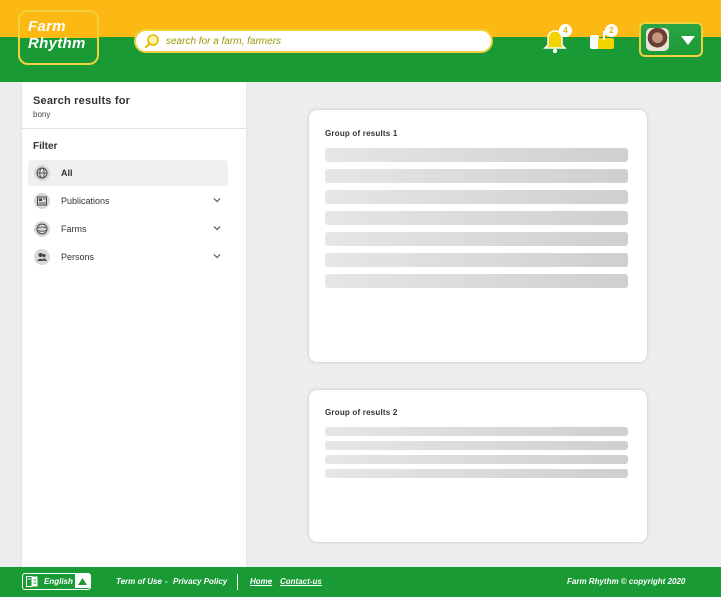  I want to click on newspaper-icon, so click(42, 201).